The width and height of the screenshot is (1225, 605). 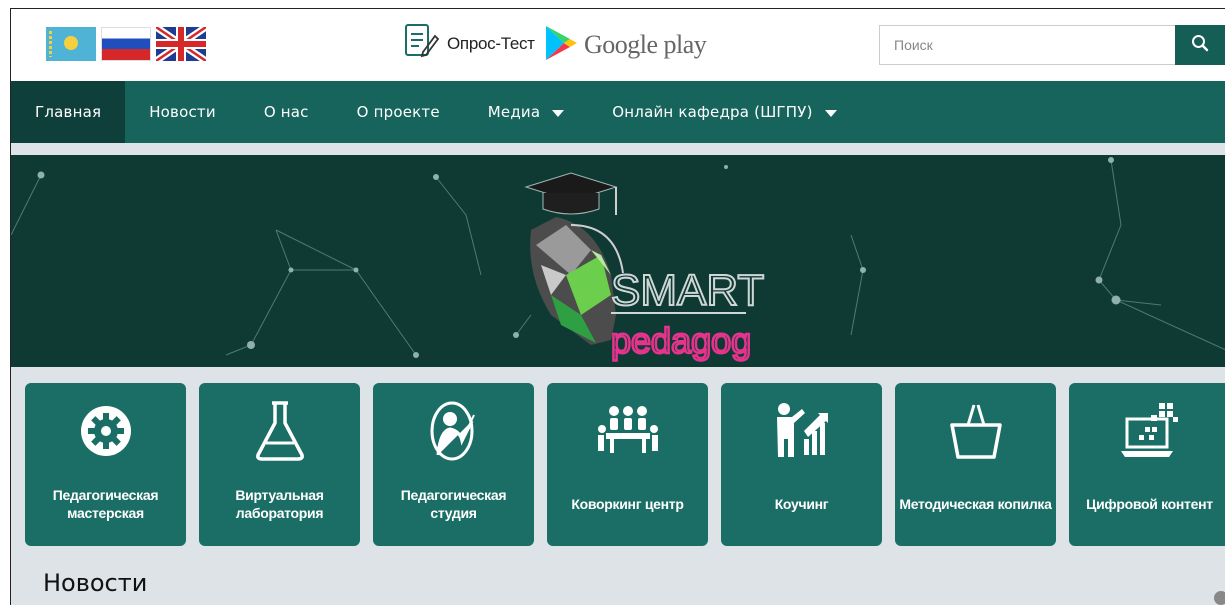 I want to click on nav-item-news: Новости, so click(x=182, y=112).